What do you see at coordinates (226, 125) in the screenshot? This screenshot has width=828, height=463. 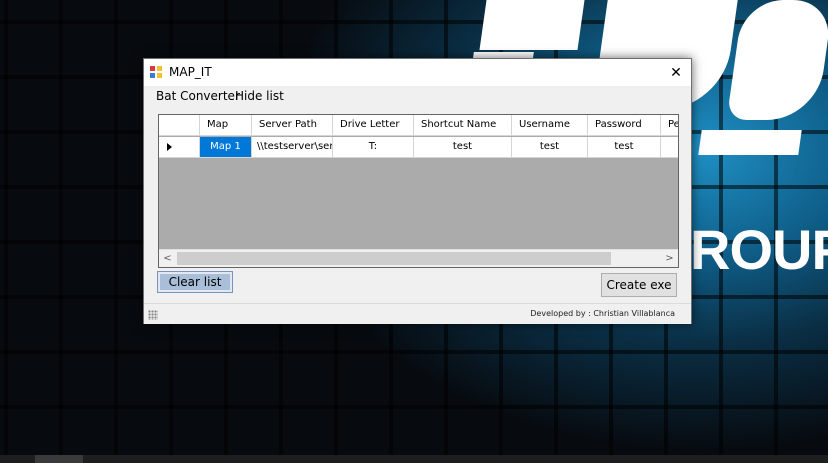 I see `column-header-map: Map` at bounding box center [226, 125].